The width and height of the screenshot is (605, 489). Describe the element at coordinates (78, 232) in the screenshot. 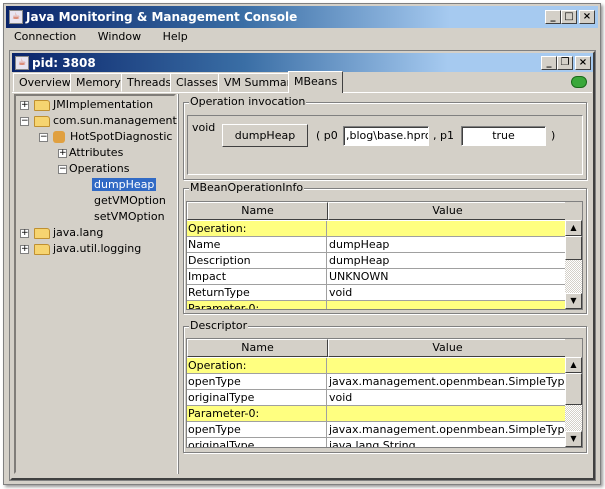

I see `node-label: java.lang` at that location.